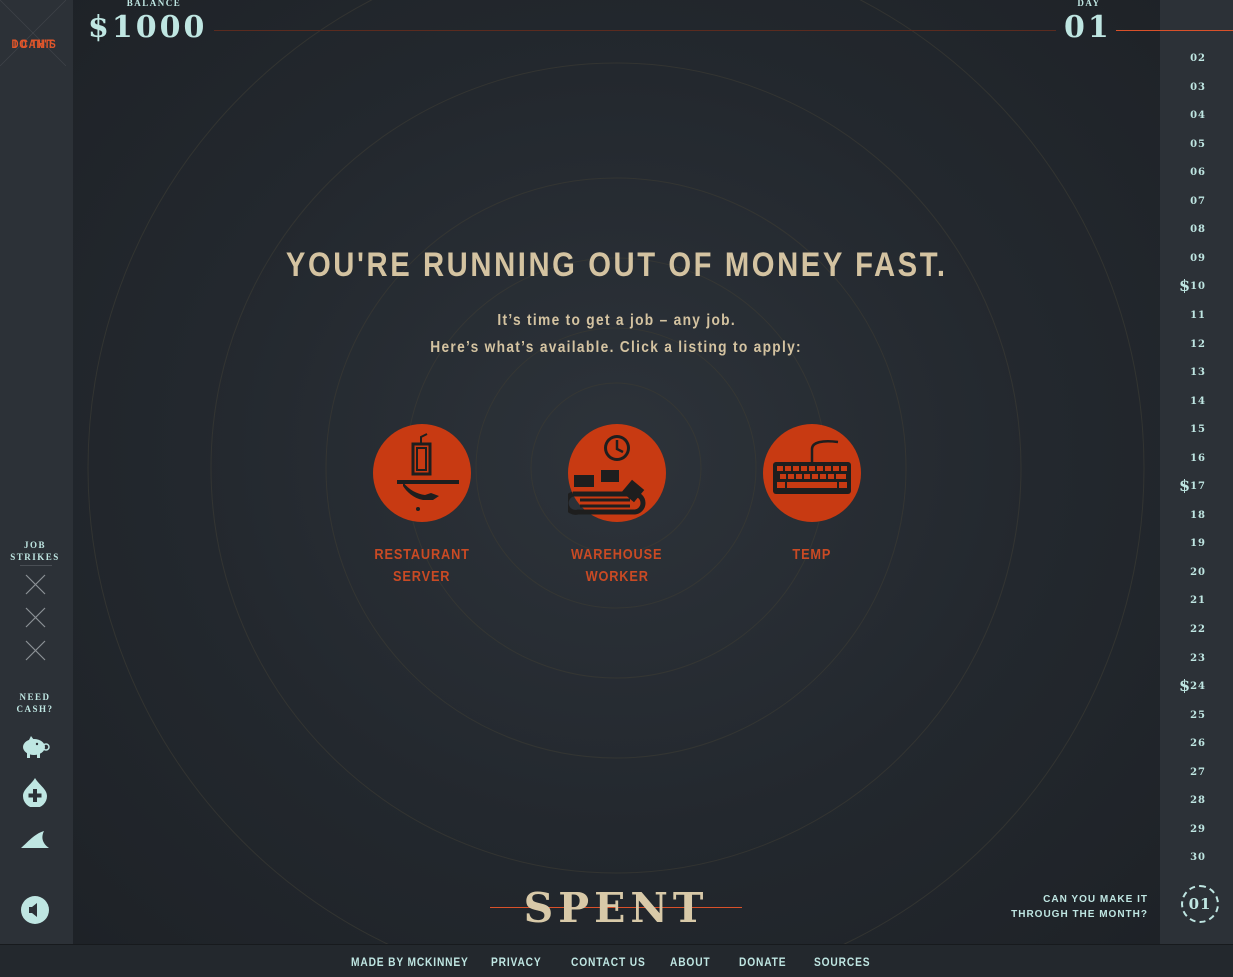  I want to click on sound-toggle-button, so click(35, 910).